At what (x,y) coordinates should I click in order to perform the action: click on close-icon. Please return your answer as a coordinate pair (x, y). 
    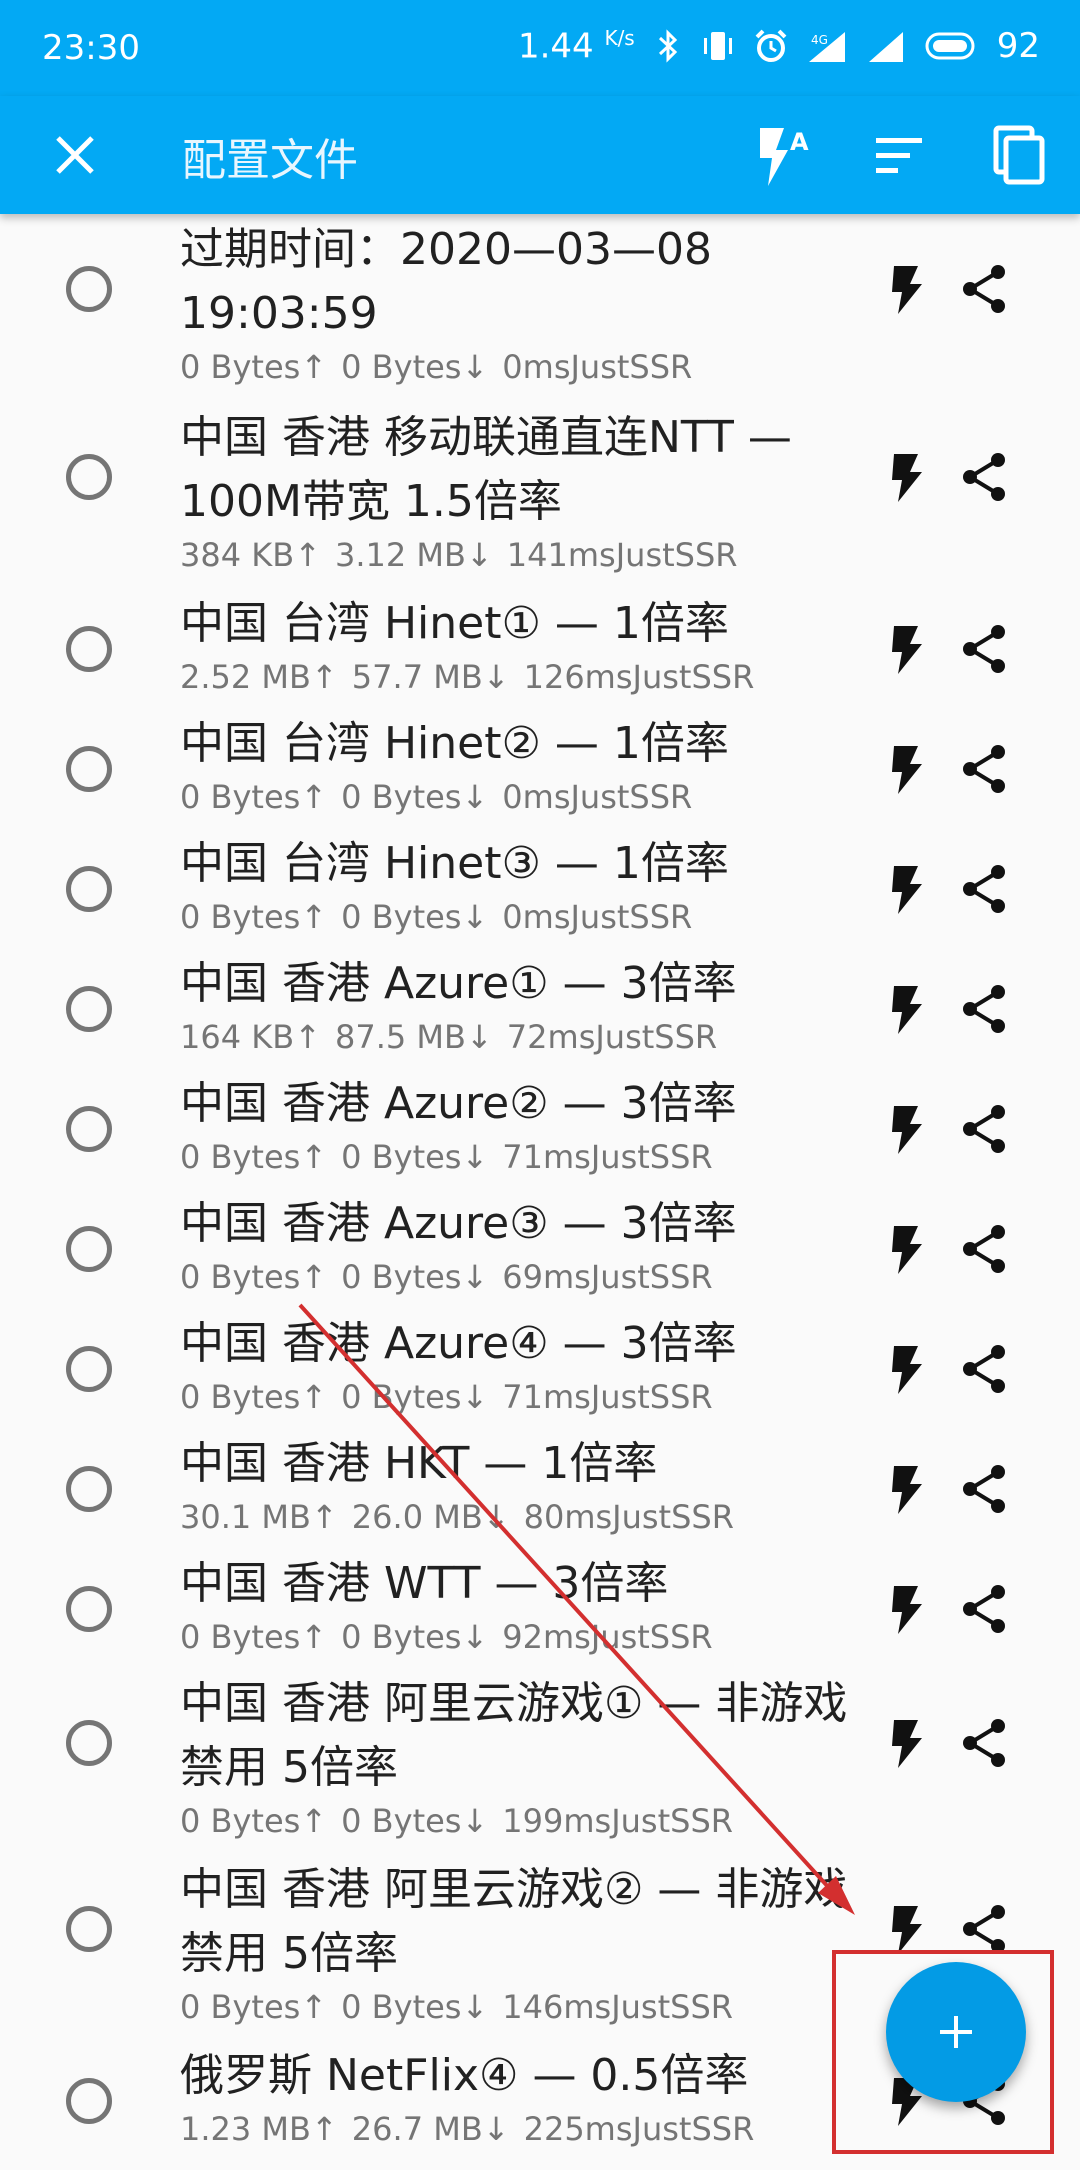
    Looking at the image, I should click on (75, 155).